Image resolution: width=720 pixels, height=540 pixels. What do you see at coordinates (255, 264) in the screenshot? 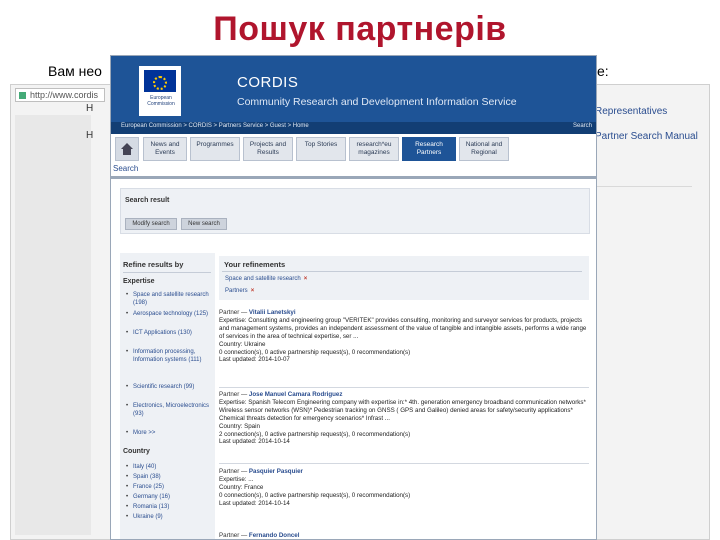
I see `refinements-title: Your refinements` at bounding box center [255, 264].